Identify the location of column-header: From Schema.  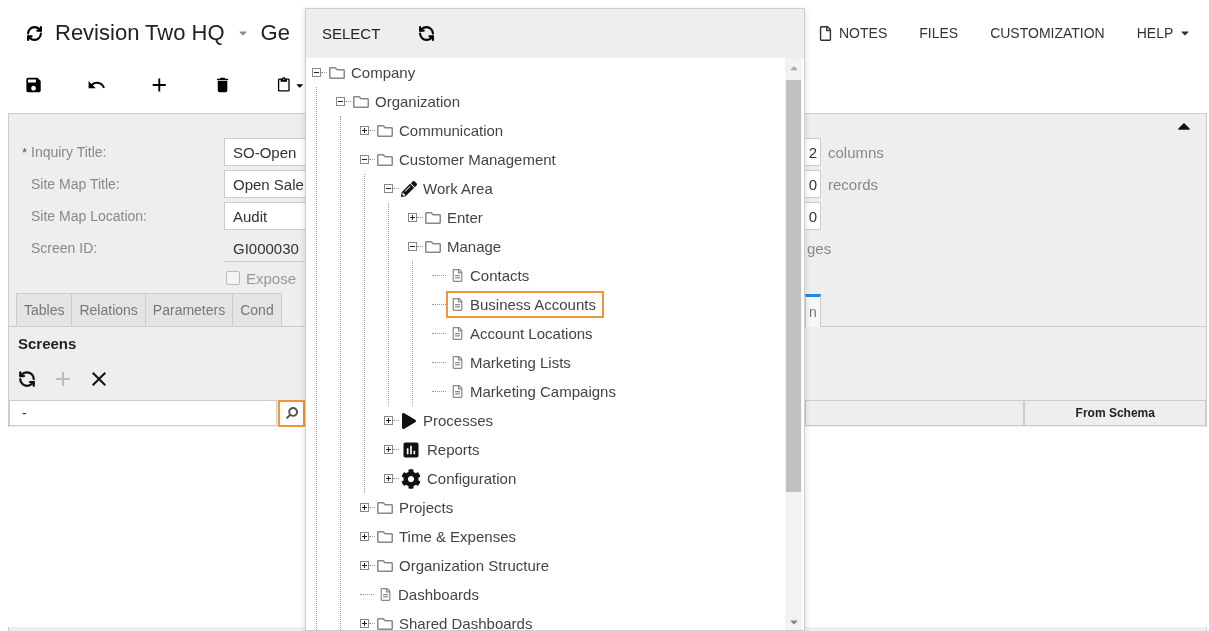
(1115, 413).